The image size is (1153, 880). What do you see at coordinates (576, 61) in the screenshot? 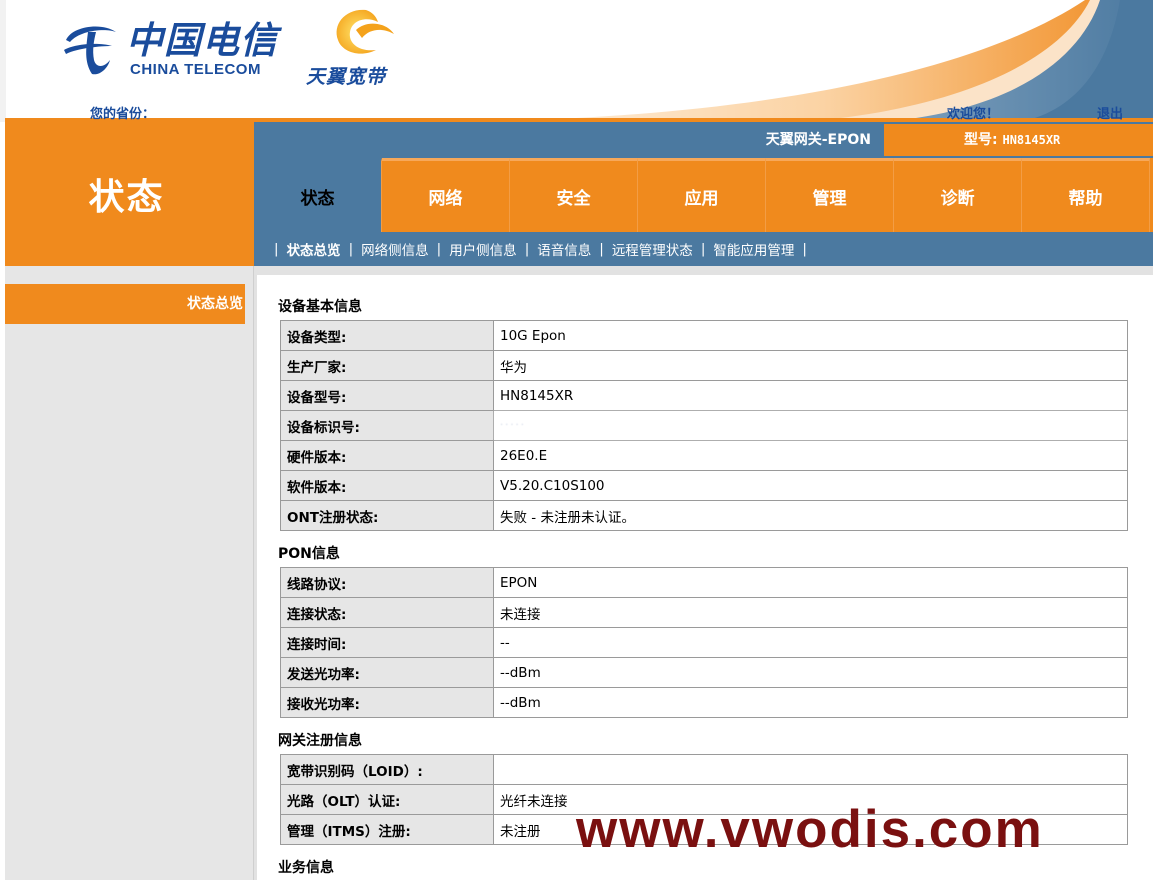
I see `header-banner: 中国电信 CHINA TELECOM 天翼宽带 您的省份： 欢迎您！ 退出` at bounding box center [576, 61].